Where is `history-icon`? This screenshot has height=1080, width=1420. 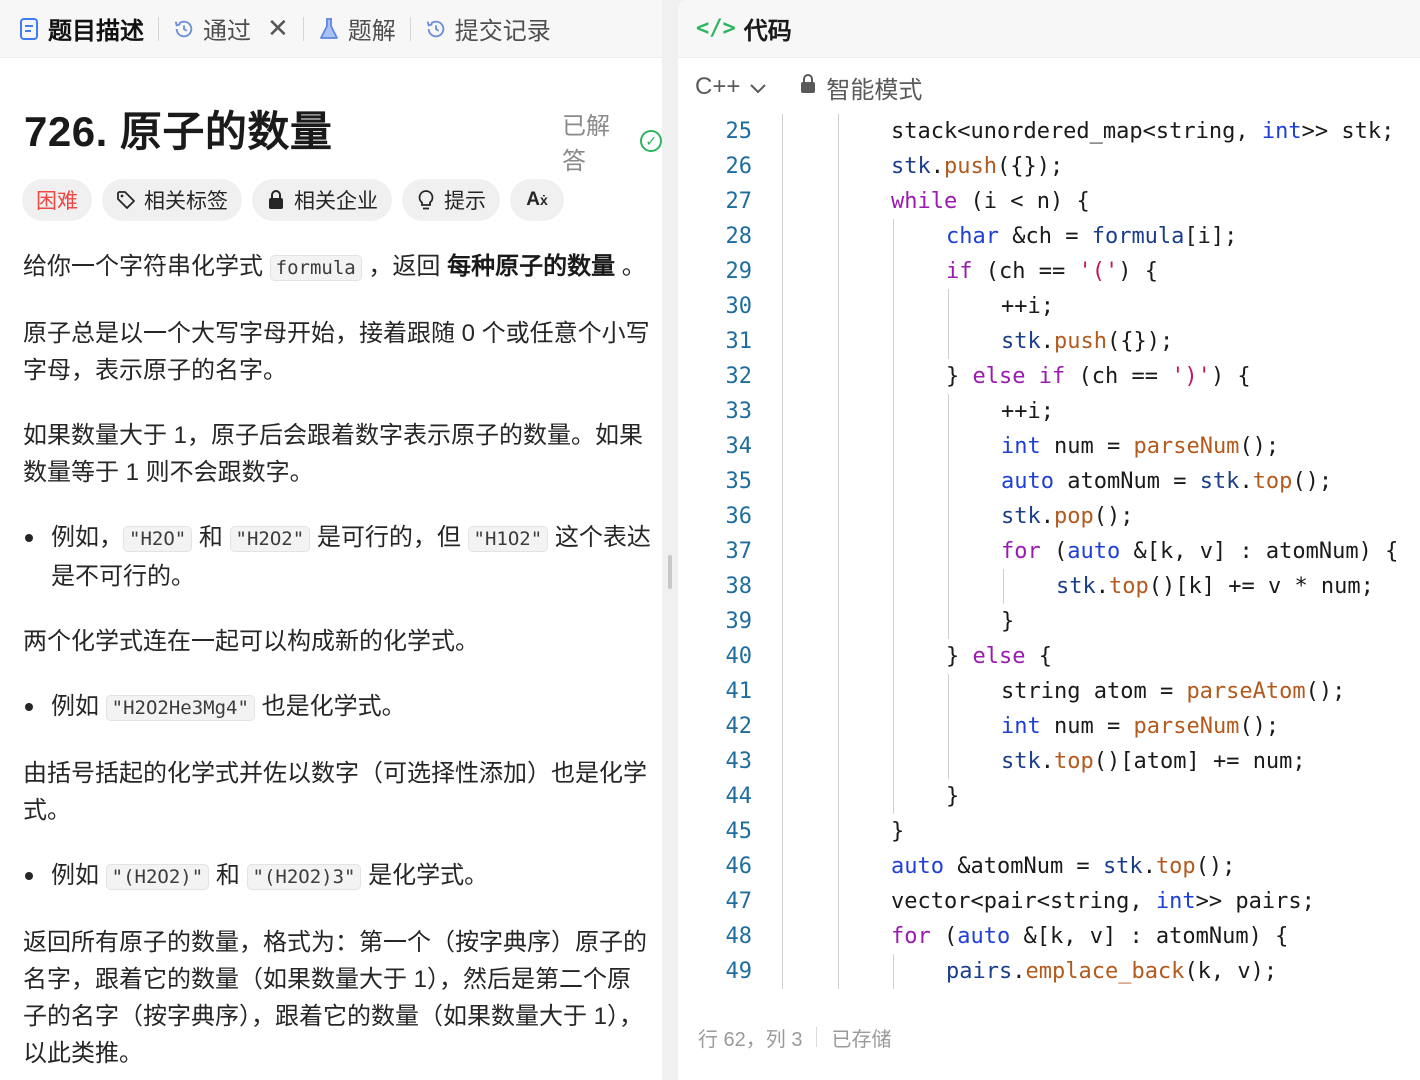
history-icon is located at coordinates (184, 29).